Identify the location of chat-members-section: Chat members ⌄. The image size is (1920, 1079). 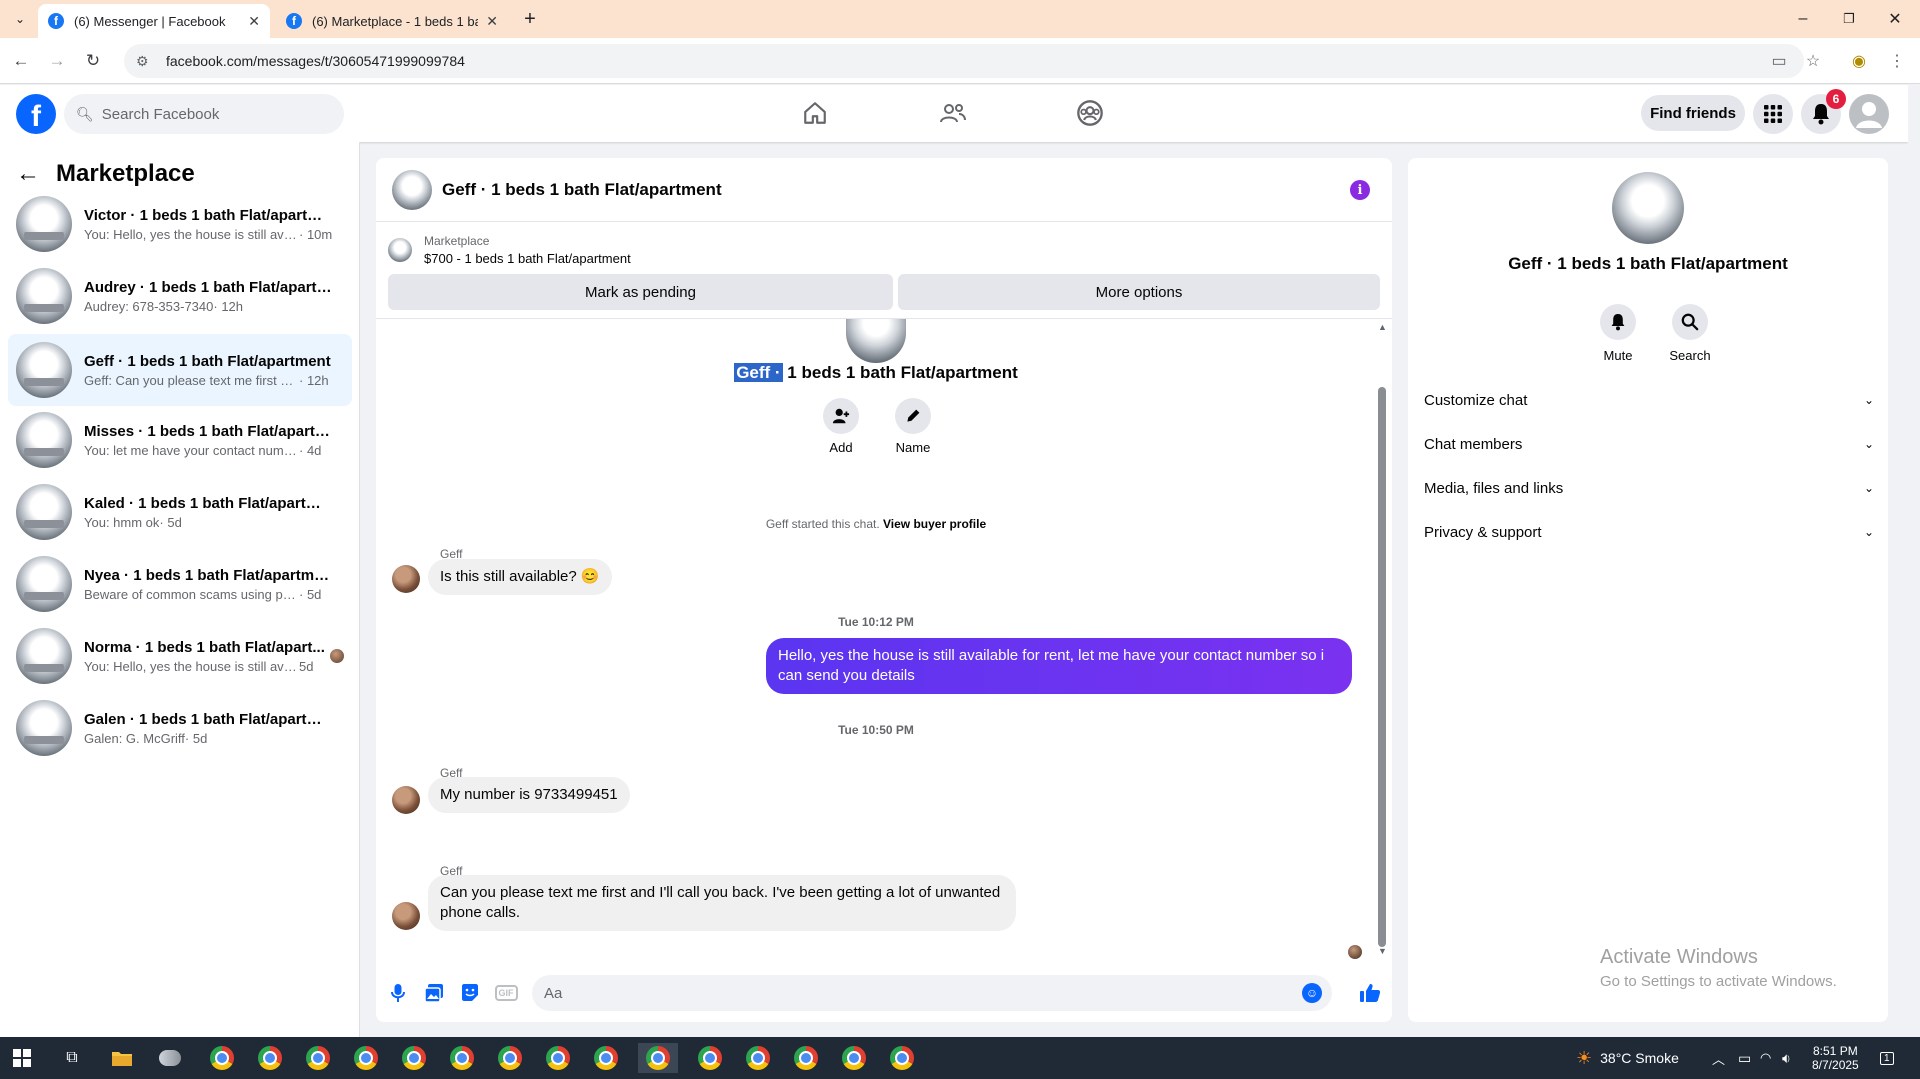
(1649, 444).